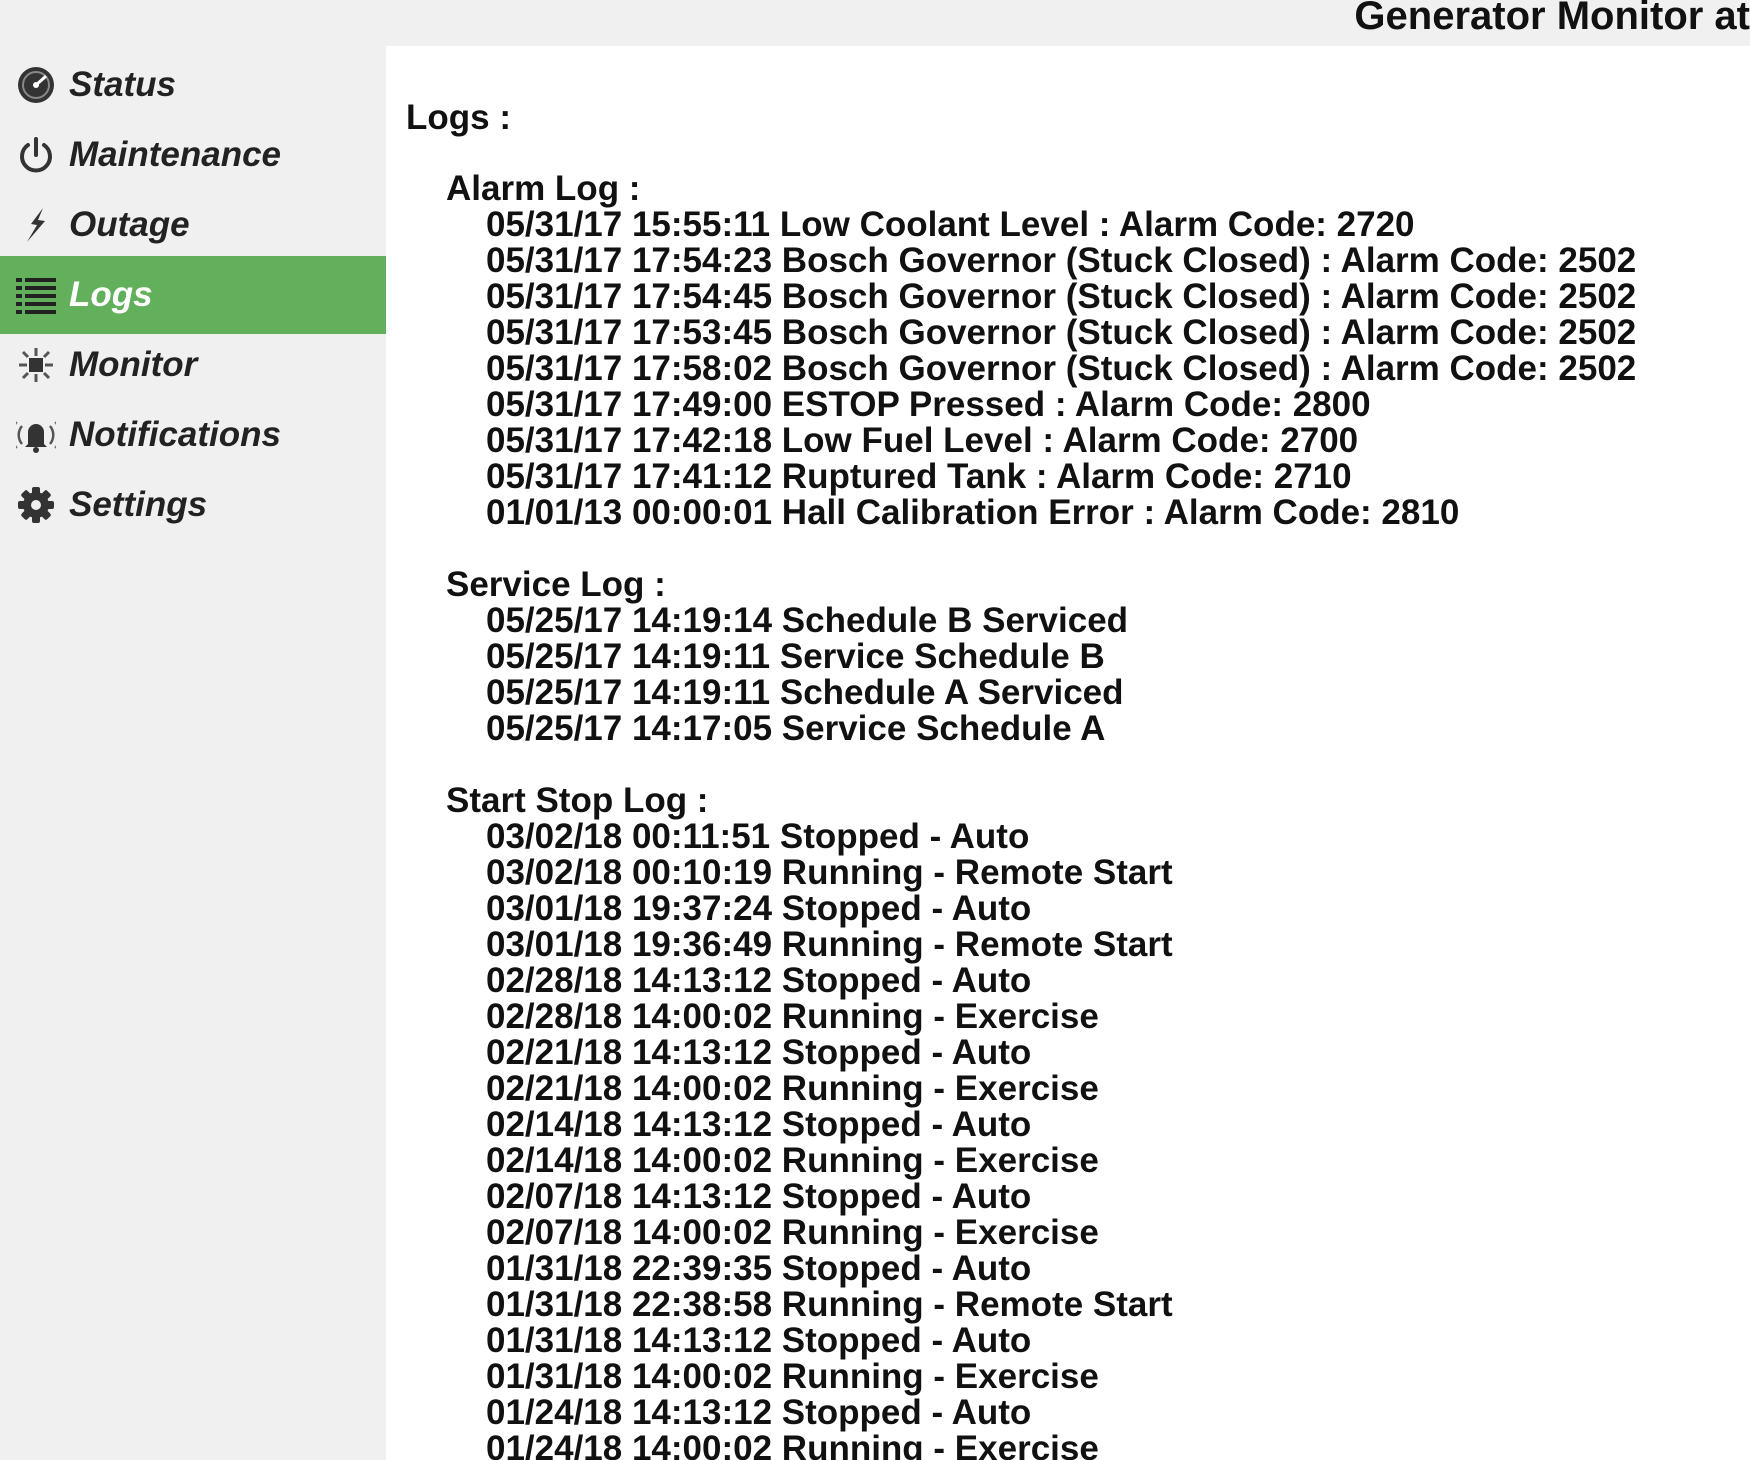 This screenshot has height=1460, width=1750. What do you see at coordinates (805, 692) in the screenshot?
I see `log-entry: 05/25/17 14:19:11 Schedule A Serviced` at bounding box center [805, 692].